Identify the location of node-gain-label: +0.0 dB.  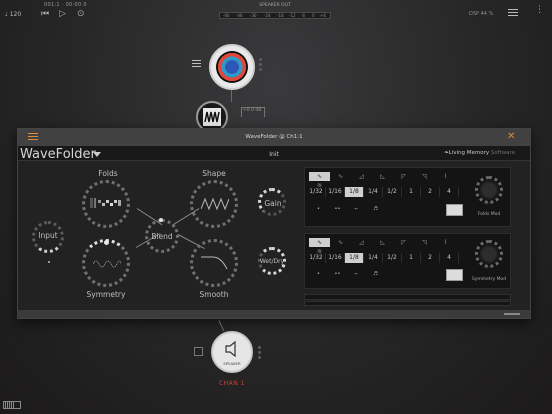
(252, 110).